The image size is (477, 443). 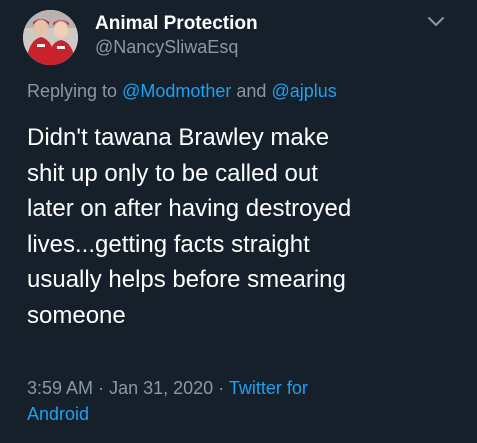 What do you see at coordinates (186, 279) in the screenshot?
I see `tweet-text-line: usually helps before smearing` at bounding box center [186, 279].